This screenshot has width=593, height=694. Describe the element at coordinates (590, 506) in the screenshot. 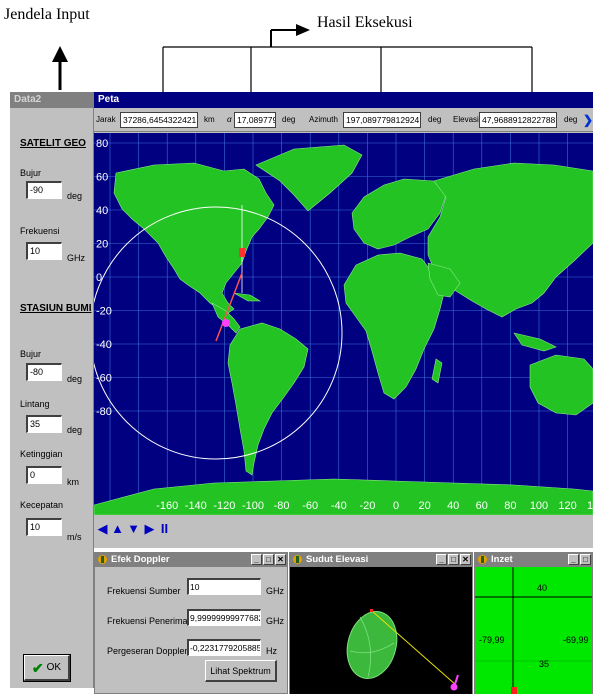

I see `longitude-tick-label: 140` at that location.